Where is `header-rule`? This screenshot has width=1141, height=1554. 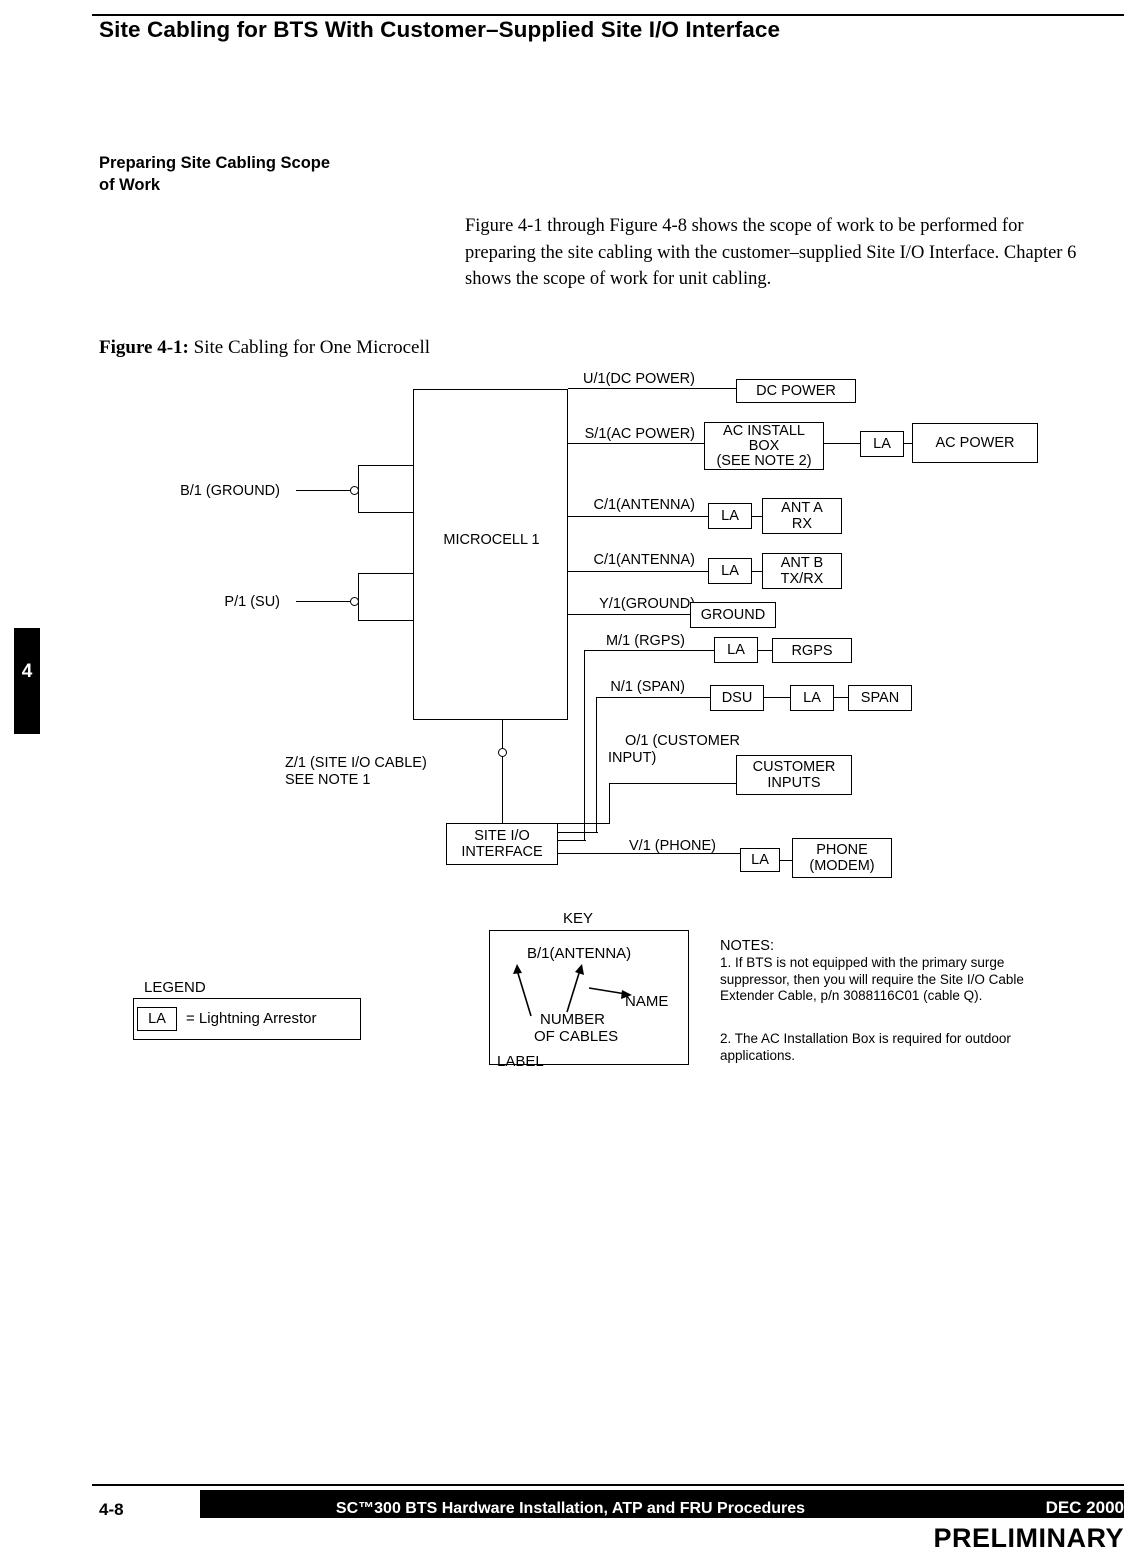 header-rule is located at coordinates (608, 15).